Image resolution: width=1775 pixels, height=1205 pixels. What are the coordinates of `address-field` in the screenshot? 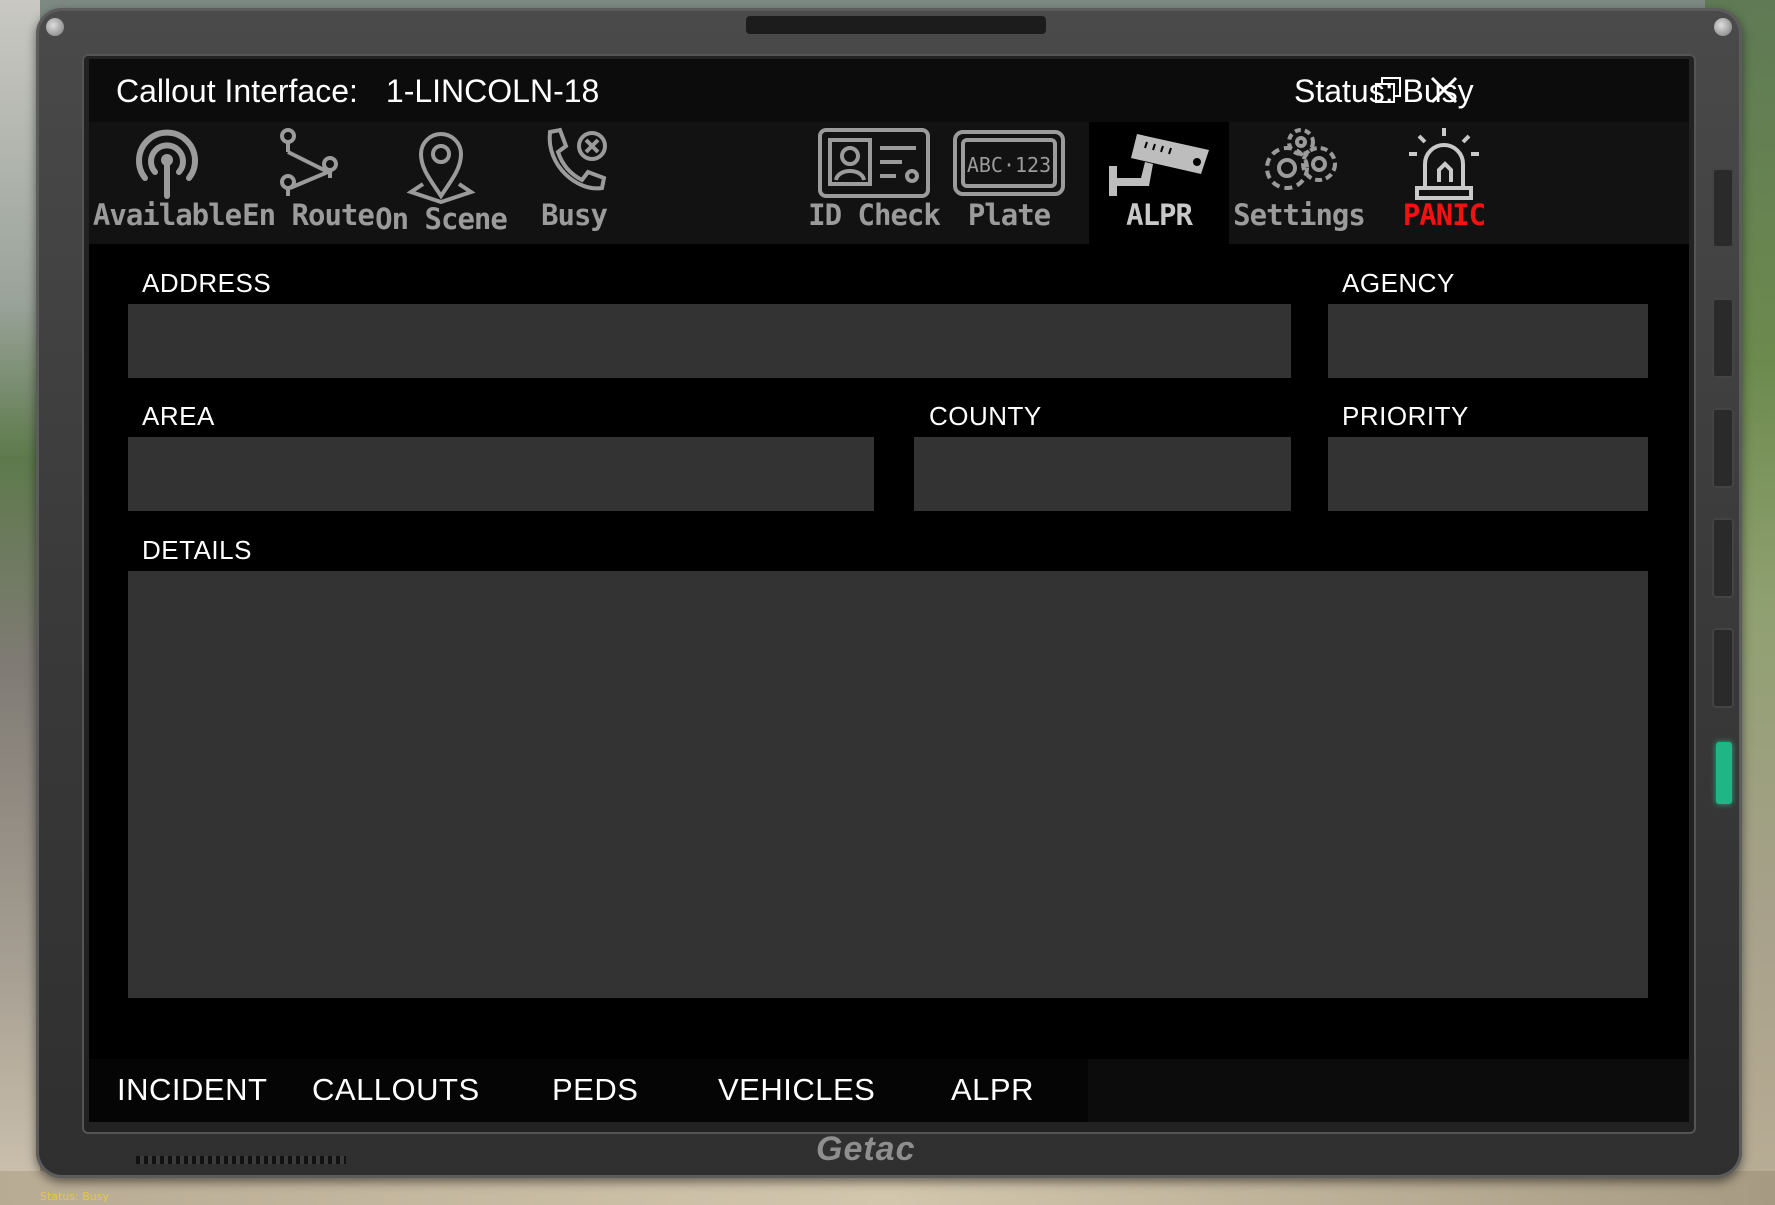 It's located at (709, 341).